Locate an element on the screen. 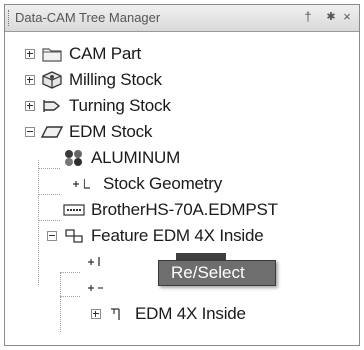 This screenshot has height=350, width=364. tree-item-turning-stock: Turning Stock is located at coordinates (98, 106).